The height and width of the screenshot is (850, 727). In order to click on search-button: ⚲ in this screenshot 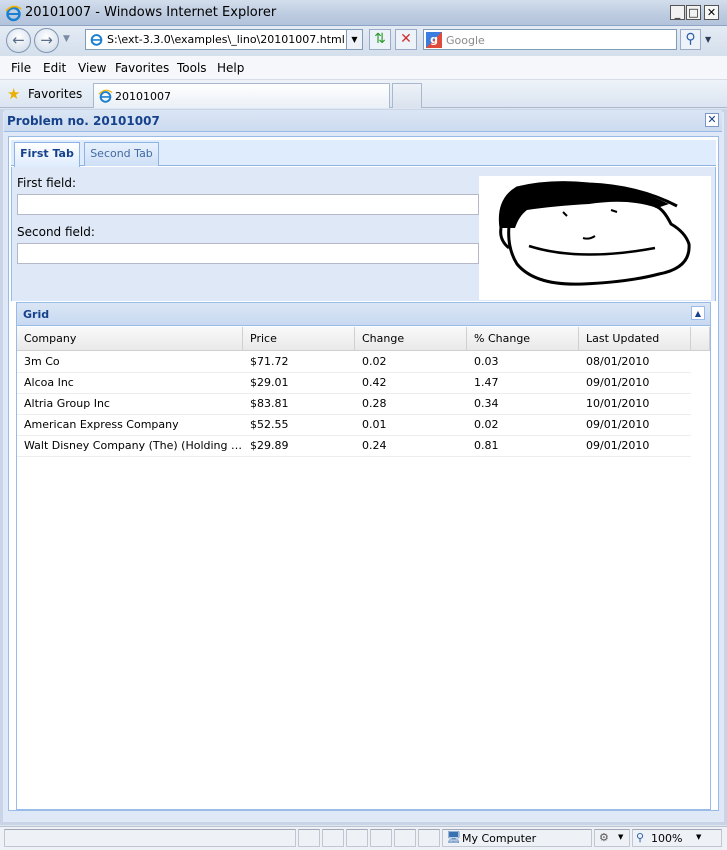, I will do `click(690, 39)`.